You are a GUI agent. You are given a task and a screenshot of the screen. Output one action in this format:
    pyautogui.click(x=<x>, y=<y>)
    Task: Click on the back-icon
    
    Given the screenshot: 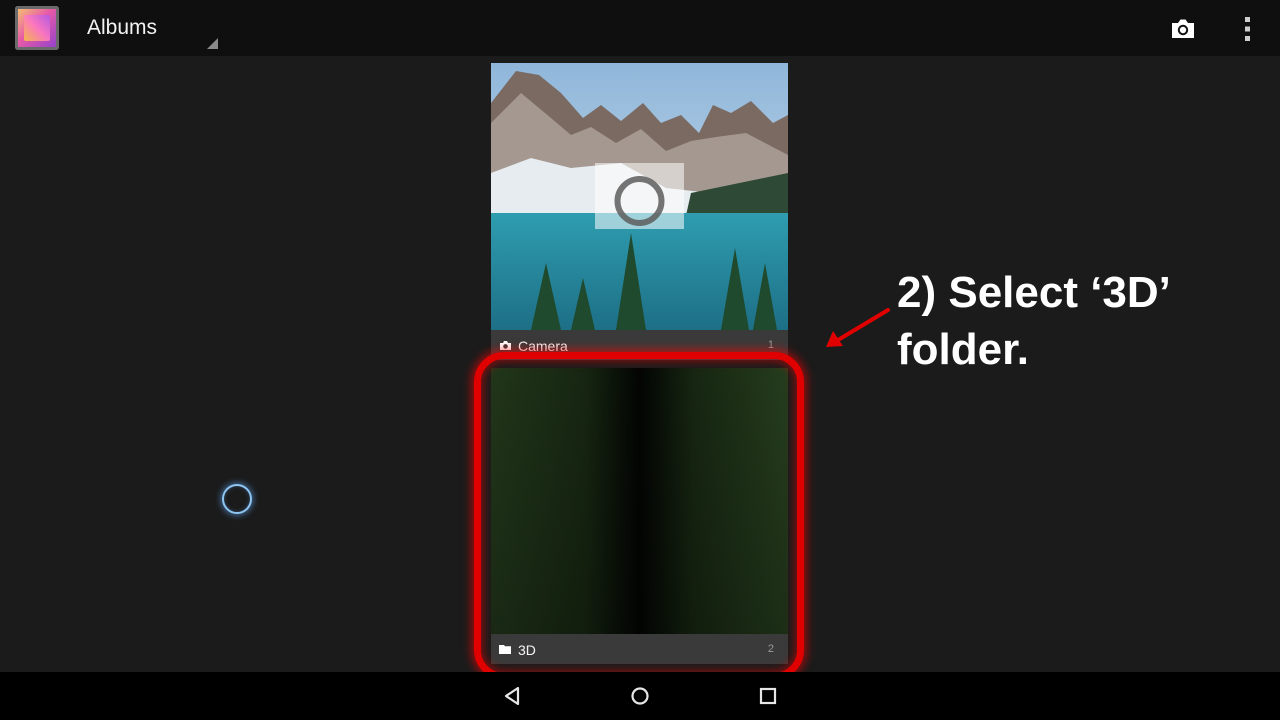 What is the action you would take?
    pyautogui.click(x=512, y=696)
    